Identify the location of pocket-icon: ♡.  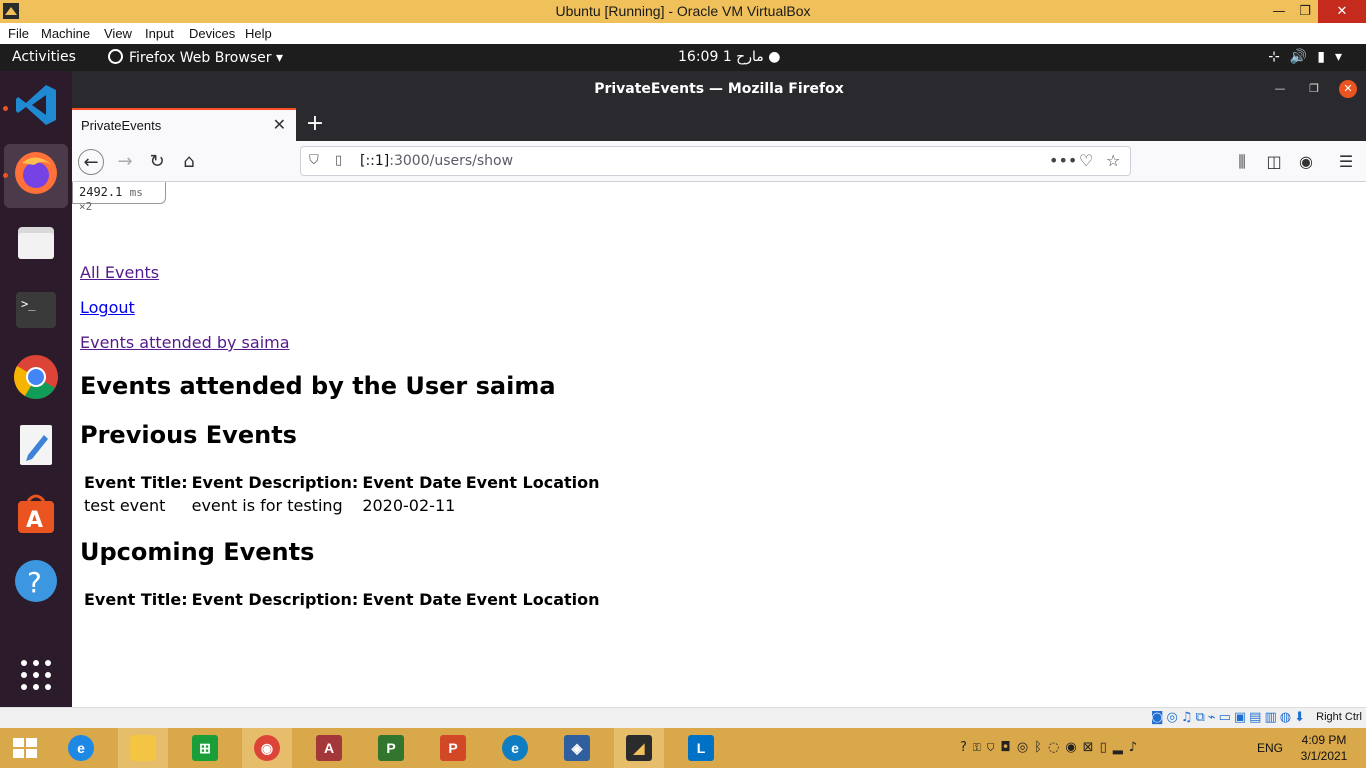
(1086, 160).